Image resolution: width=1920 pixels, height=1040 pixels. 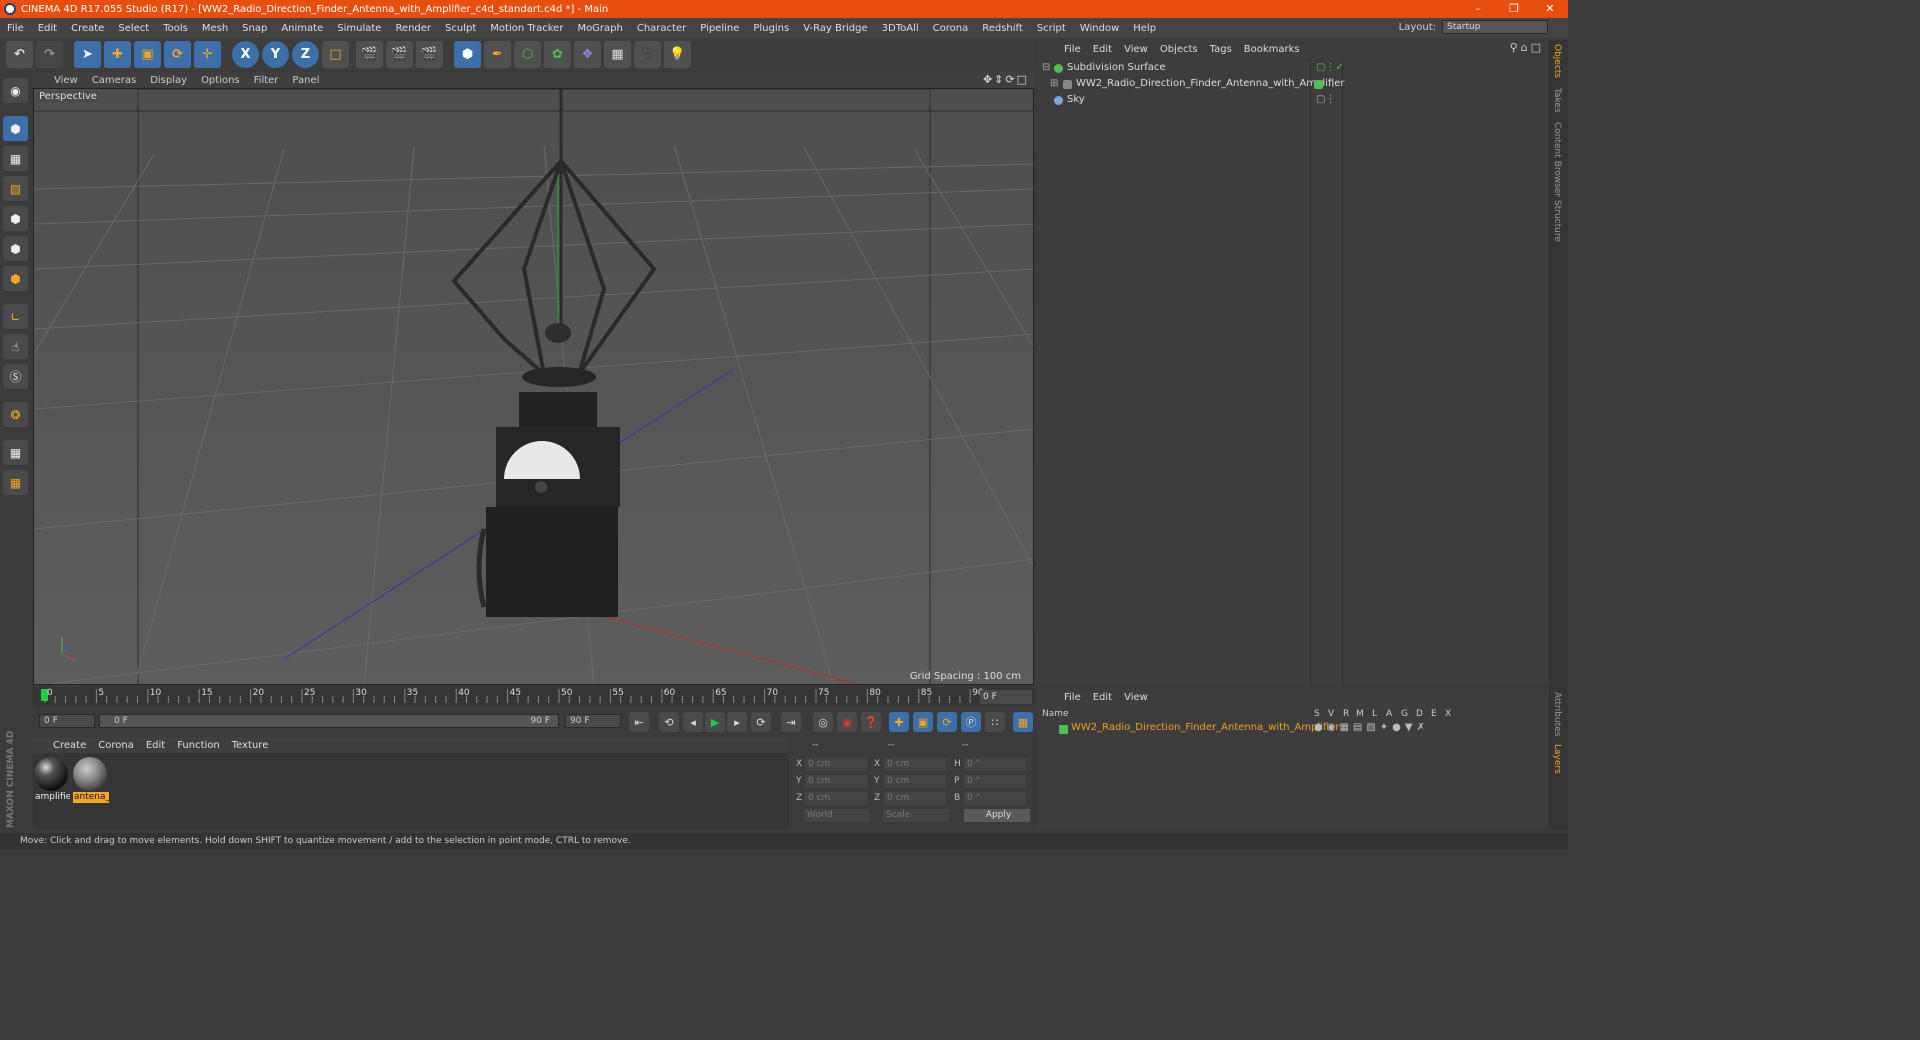 What do you see at coordinates (275, 54) in the screenshot?
I see `y-axis-lock-icon: Y` at bounding box center [275, 54].